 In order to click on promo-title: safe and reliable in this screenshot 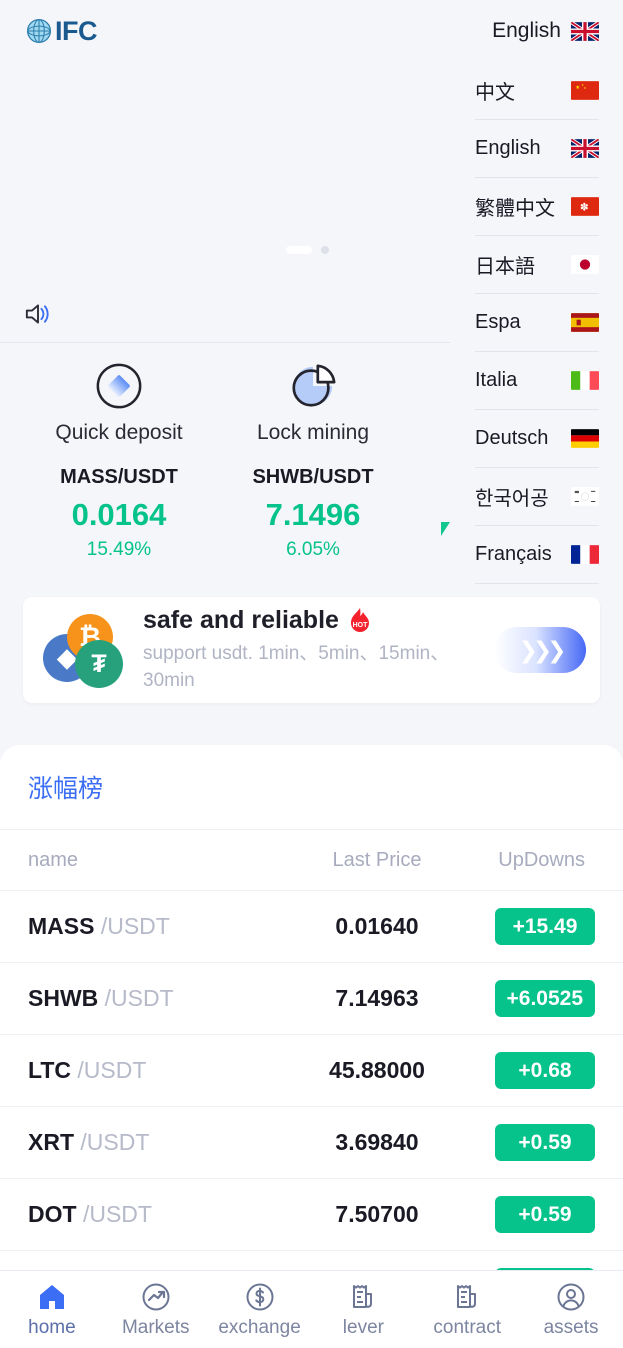, I will do `click(241, 620)`.